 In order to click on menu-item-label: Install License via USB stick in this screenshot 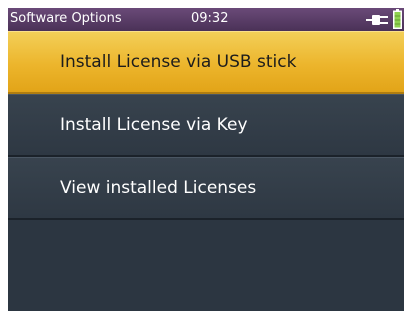, I will do `click(178, 62)`.